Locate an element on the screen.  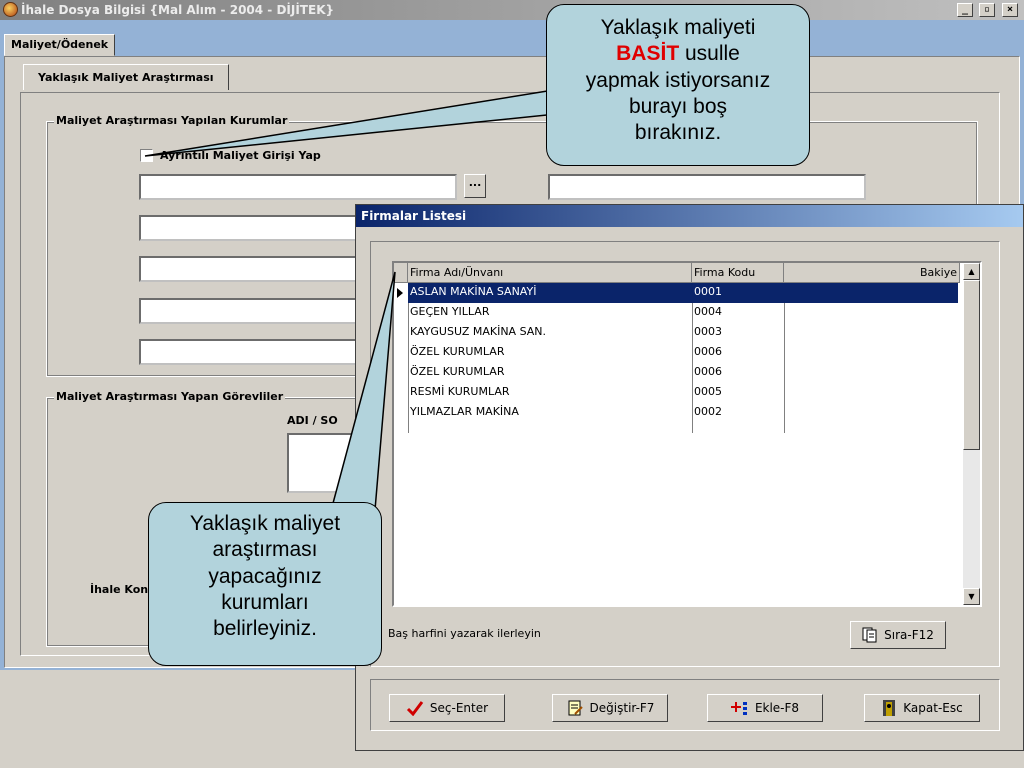
cell-firma-adi: YILMAZLAR MAKİNA is located at coordinates (464, 411).